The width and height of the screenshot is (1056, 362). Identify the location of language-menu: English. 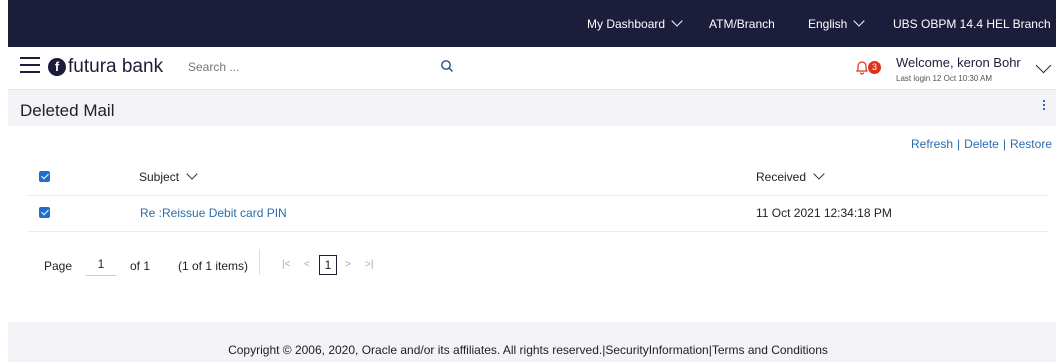
(837, 23).